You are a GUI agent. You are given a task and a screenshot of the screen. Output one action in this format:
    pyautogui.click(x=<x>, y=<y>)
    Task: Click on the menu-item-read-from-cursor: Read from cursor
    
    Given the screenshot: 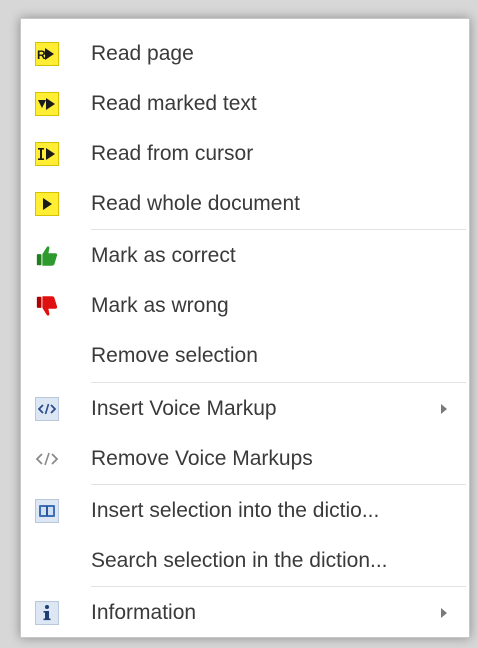 What is the action you would take?
    pyautogui.click(x=246, y=154)
    